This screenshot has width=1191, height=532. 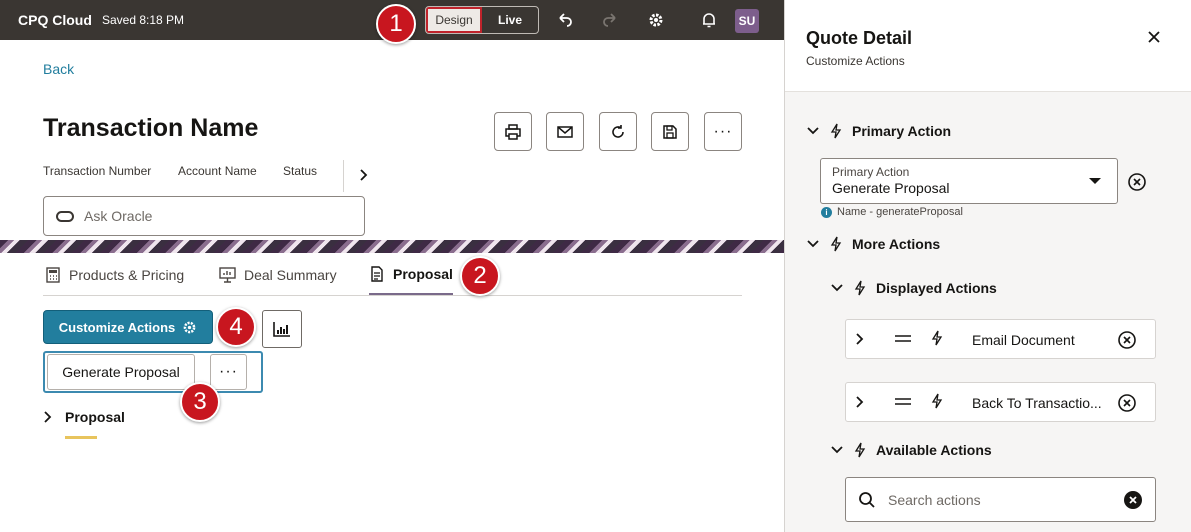 I want to click on search-icon, so click(x=867, y=499).